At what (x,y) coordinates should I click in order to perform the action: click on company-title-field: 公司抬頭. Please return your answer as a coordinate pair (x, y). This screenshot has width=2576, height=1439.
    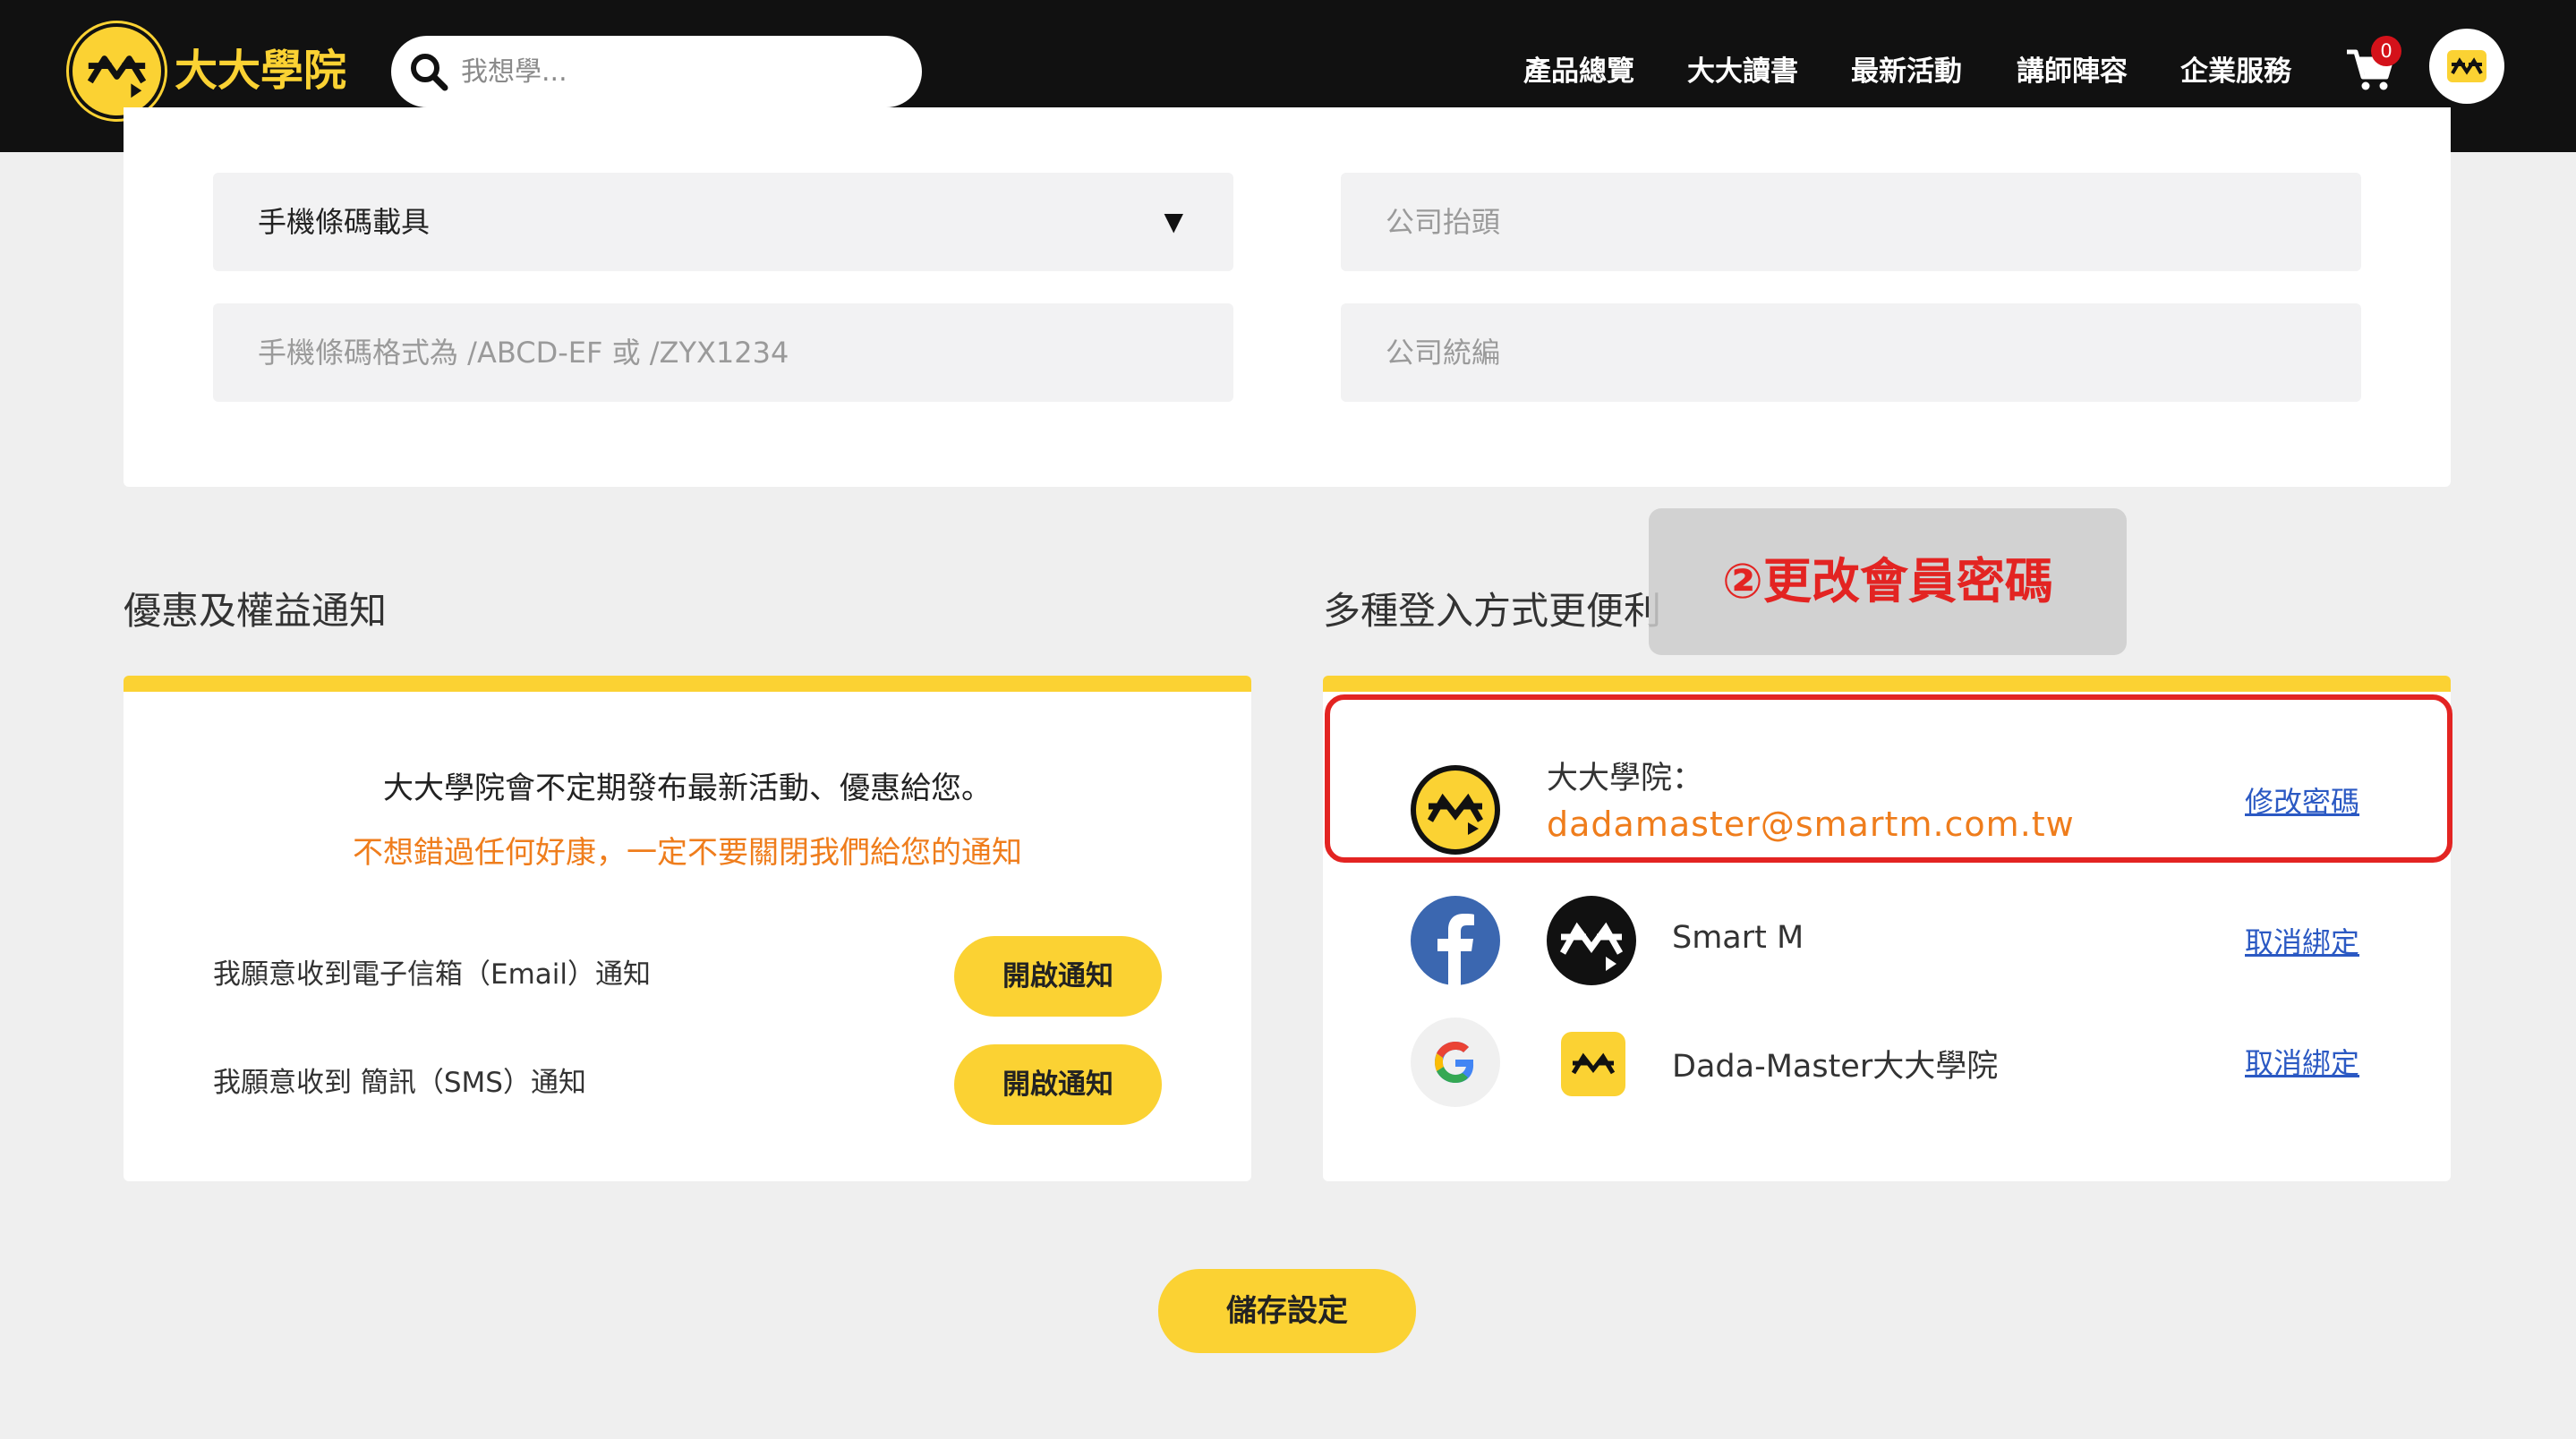
    Looking at the image, I should click on (1851, 222).